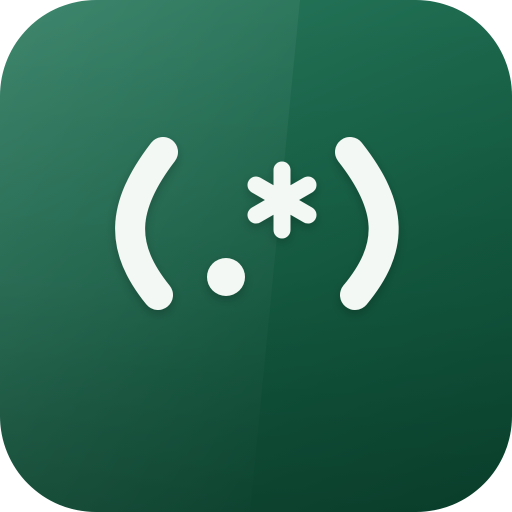 The width and height of the screenshot is (512, 512). What do you see at coordinates (282, 200) in the screenshot?
I see `asterisk-icon` at bounding box center [282, 200].